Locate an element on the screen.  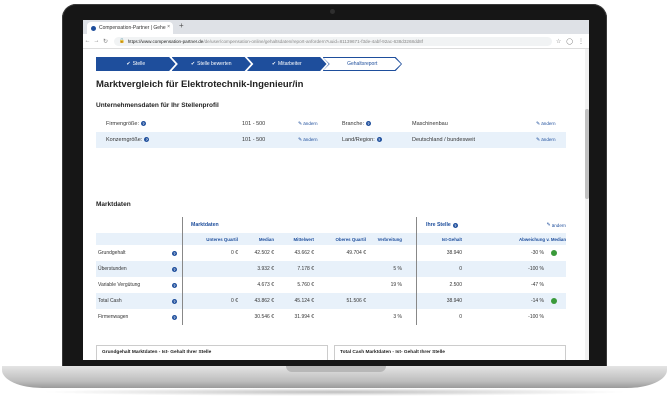
reload-icon: ↻ is located at coordinates (105, 41).